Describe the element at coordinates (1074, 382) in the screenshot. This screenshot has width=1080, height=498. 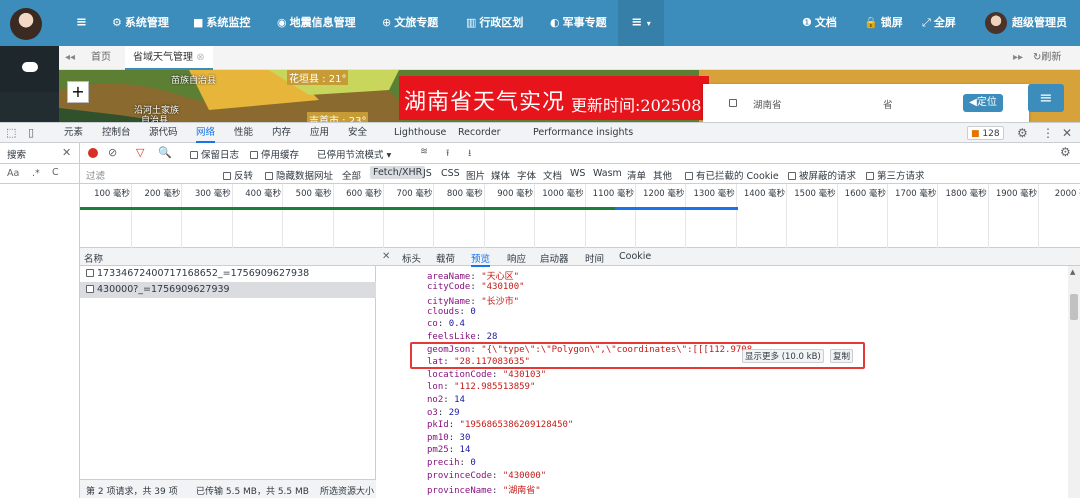
I see `preview-scrollbar: ▲` at that location.